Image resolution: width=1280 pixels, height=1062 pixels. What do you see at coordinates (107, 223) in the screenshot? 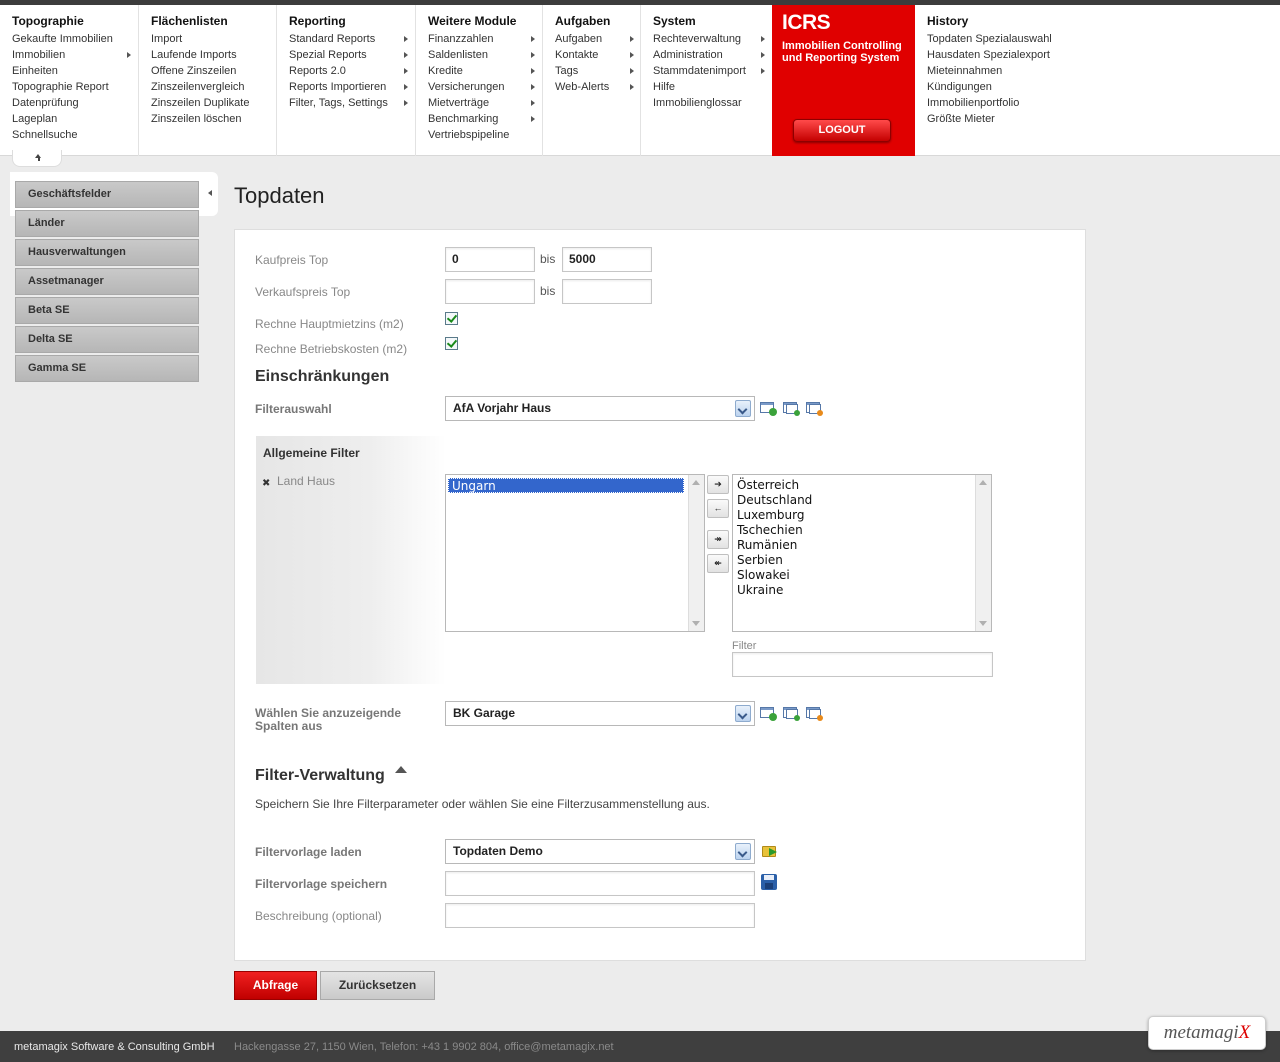
I see `sidebar-item-laender: Länder` at bounding box center [107, 223].